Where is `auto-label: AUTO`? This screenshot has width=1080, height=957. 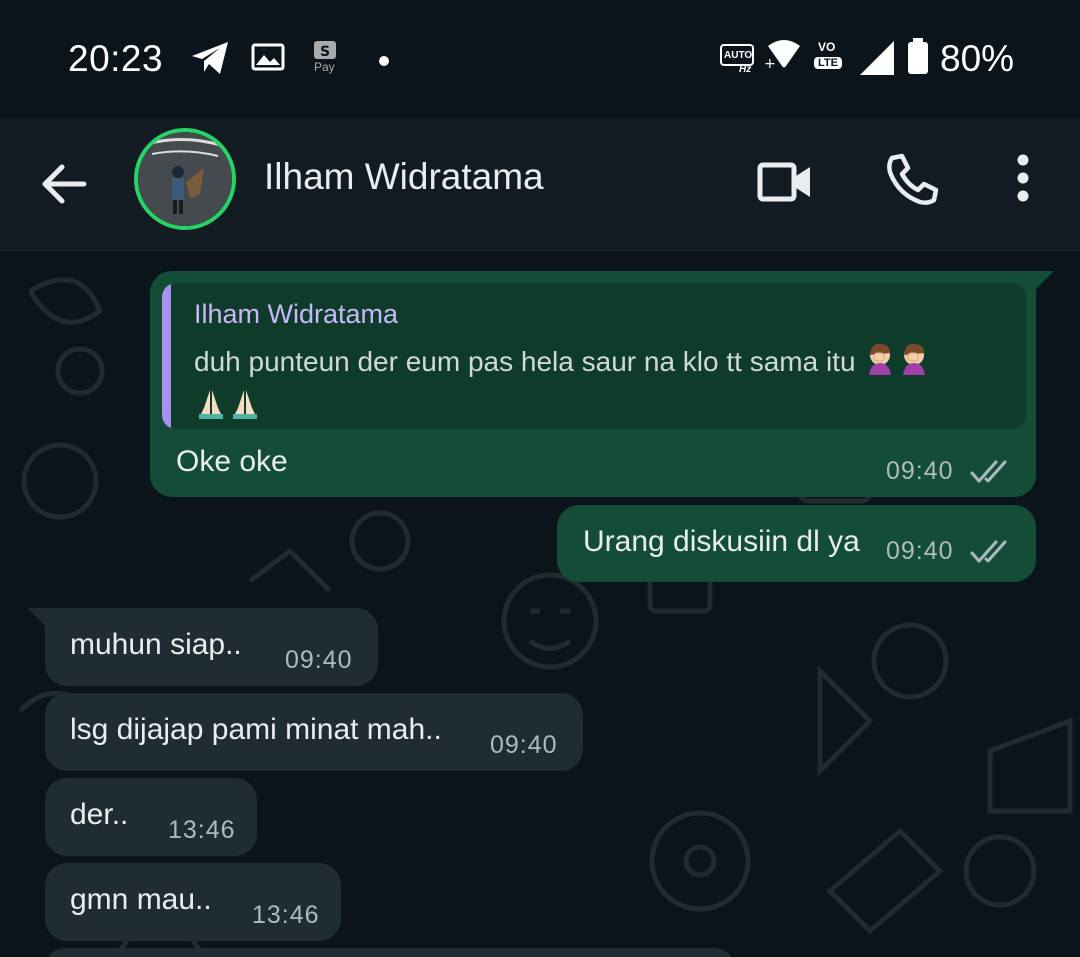
auto-label: AUTO is located at coordinates (738, 55).